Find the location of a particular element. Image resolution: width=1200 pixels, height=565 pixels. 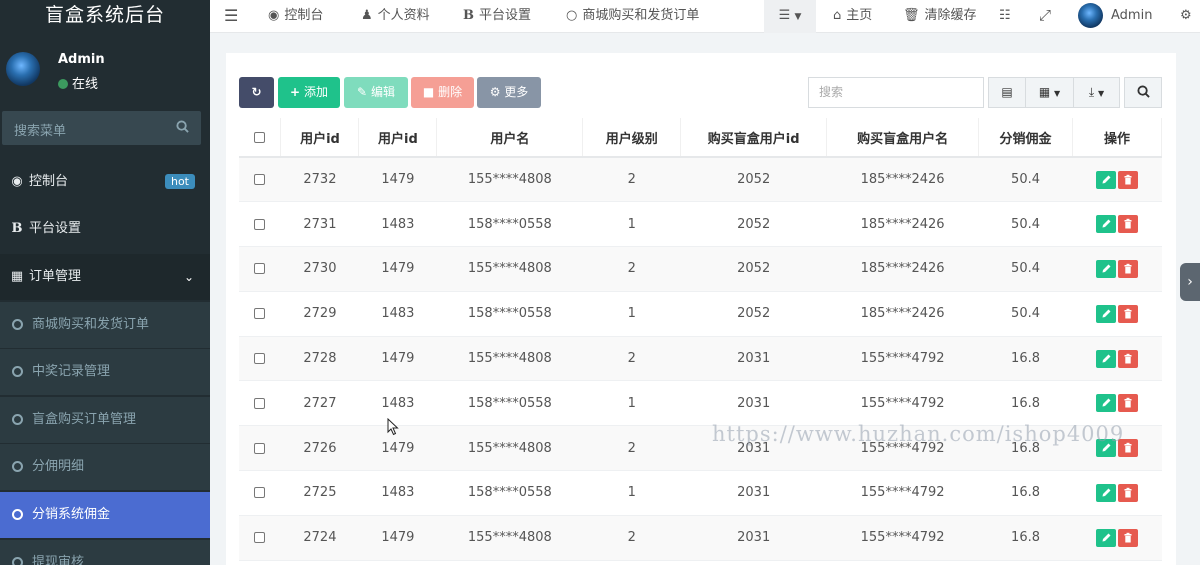

sidebar-search-input: 搜索菜单 is located at coordinates (101, 128).